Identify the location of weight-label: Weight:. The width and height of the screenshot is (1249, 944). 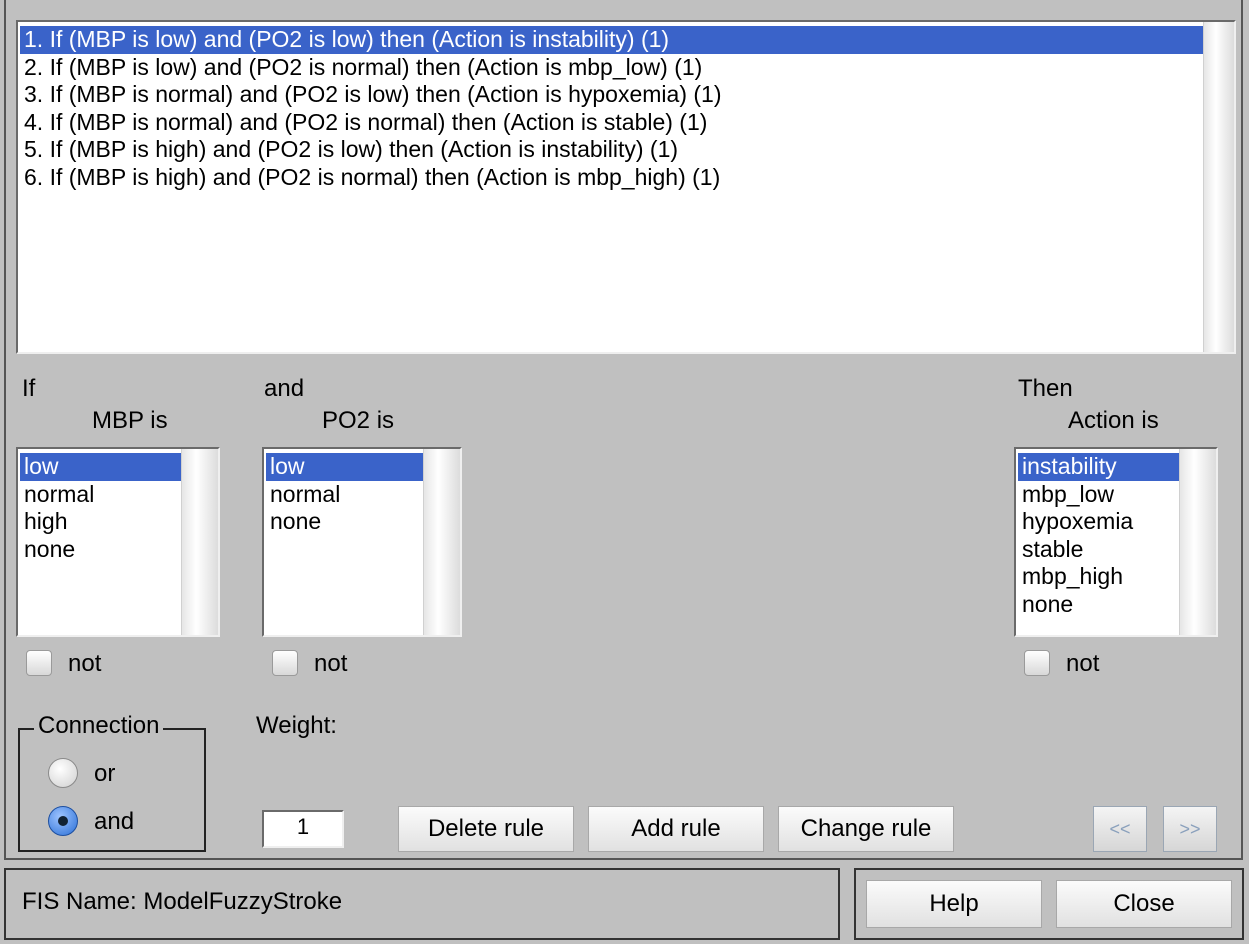
(296, 725).